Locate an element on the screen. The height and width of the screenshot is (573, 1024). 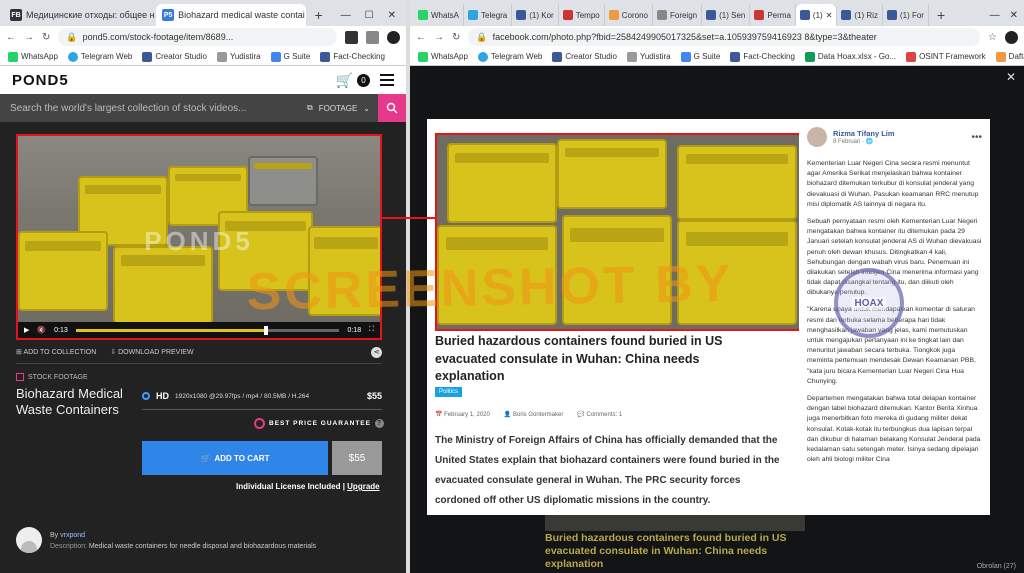
seek-progress is located at coordinates (170, 330).